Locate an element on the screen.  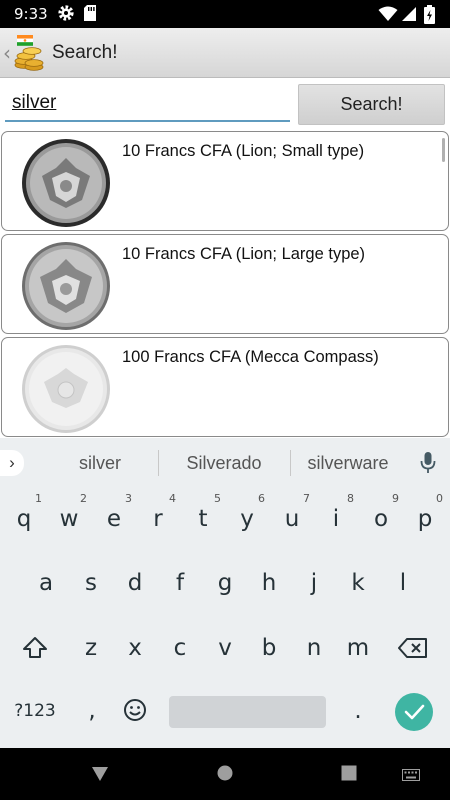
search-input-value: silver is located at coordinates (34, 102).